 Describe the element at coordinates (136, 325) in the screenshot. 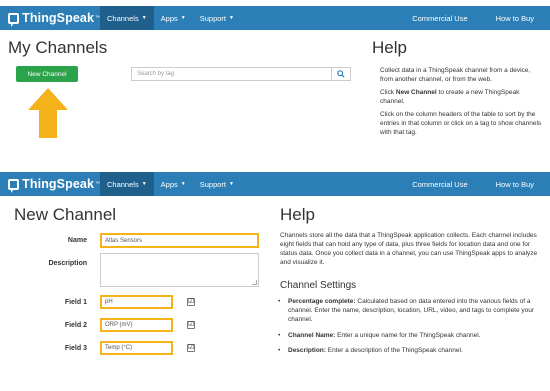

I see `field2-input: ORP (mV)` at that location.